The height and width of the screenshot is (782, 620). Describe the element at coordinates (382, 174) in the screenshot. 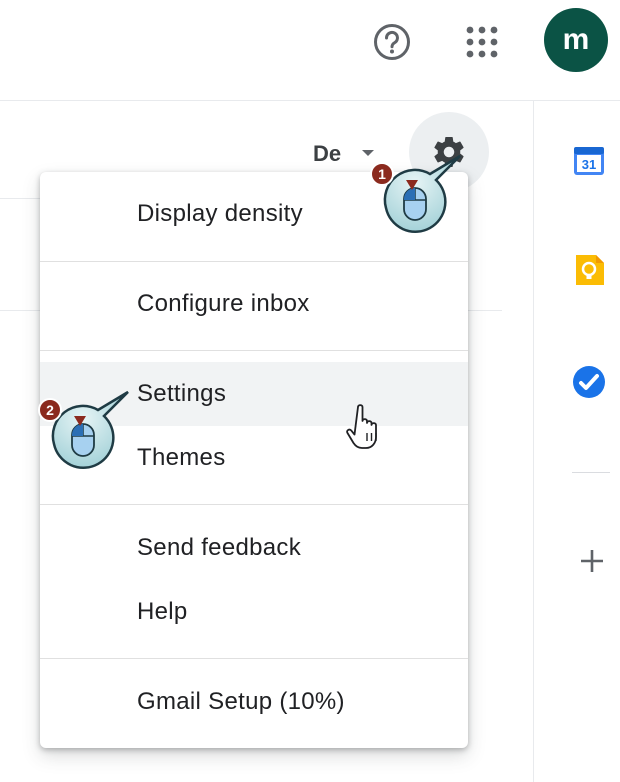

I see `step-1-number: 1` at that location.